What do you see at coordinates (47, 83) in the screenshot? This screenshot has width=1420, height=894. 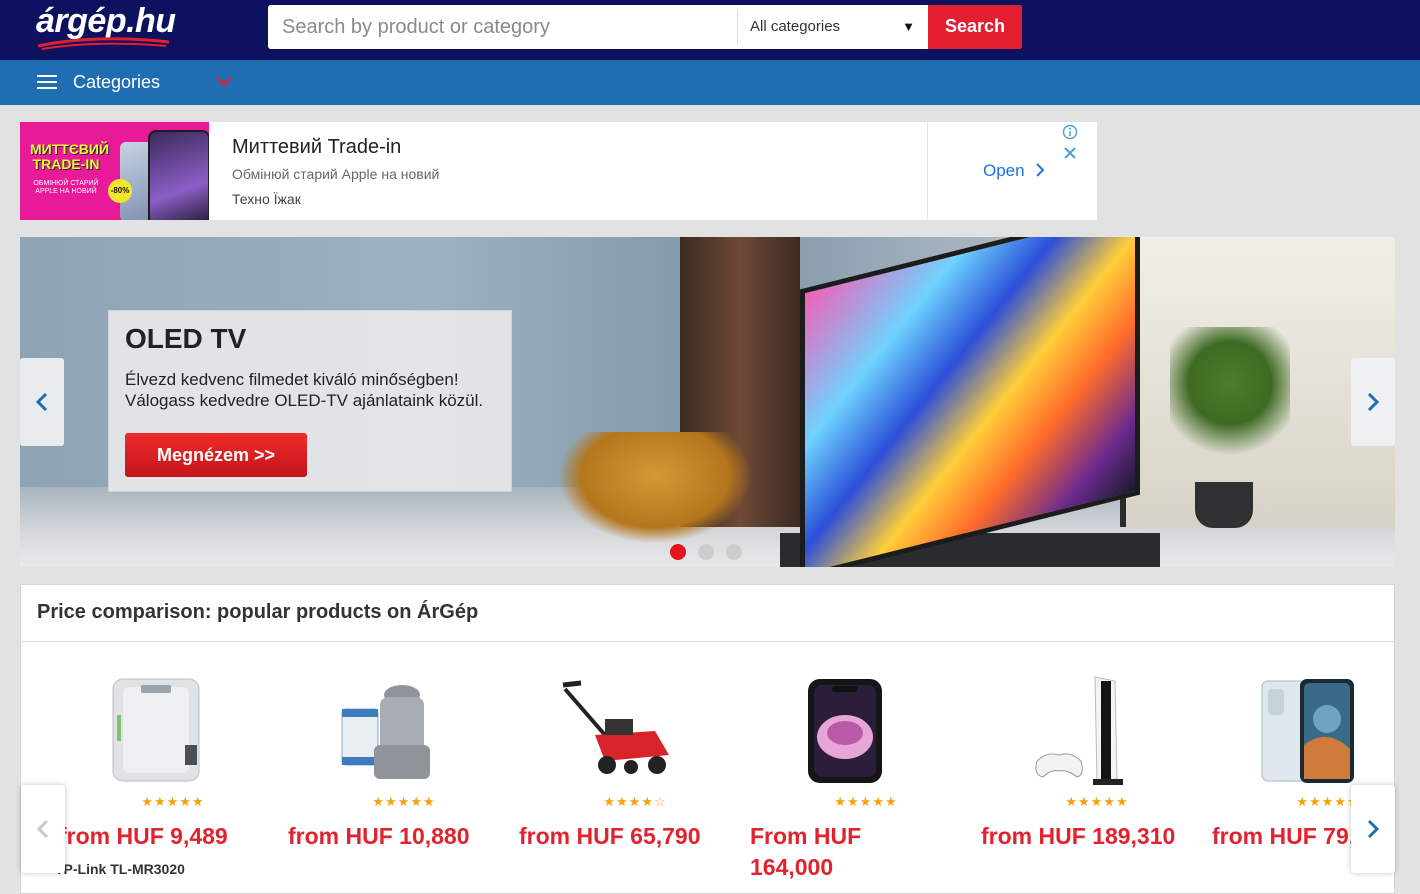 I see `menu-icon` at bounding box center [47, 83].